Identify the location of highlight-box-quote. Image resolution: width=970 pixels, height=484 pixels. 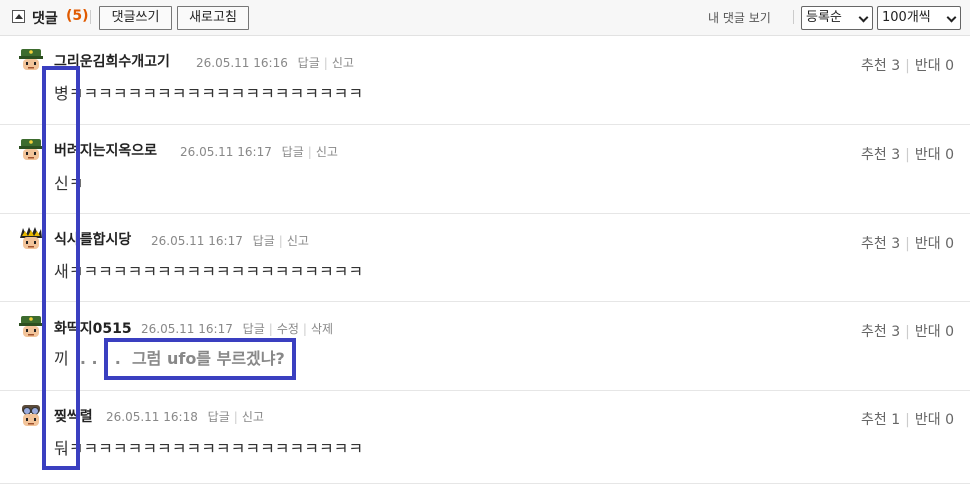
(200, 359).